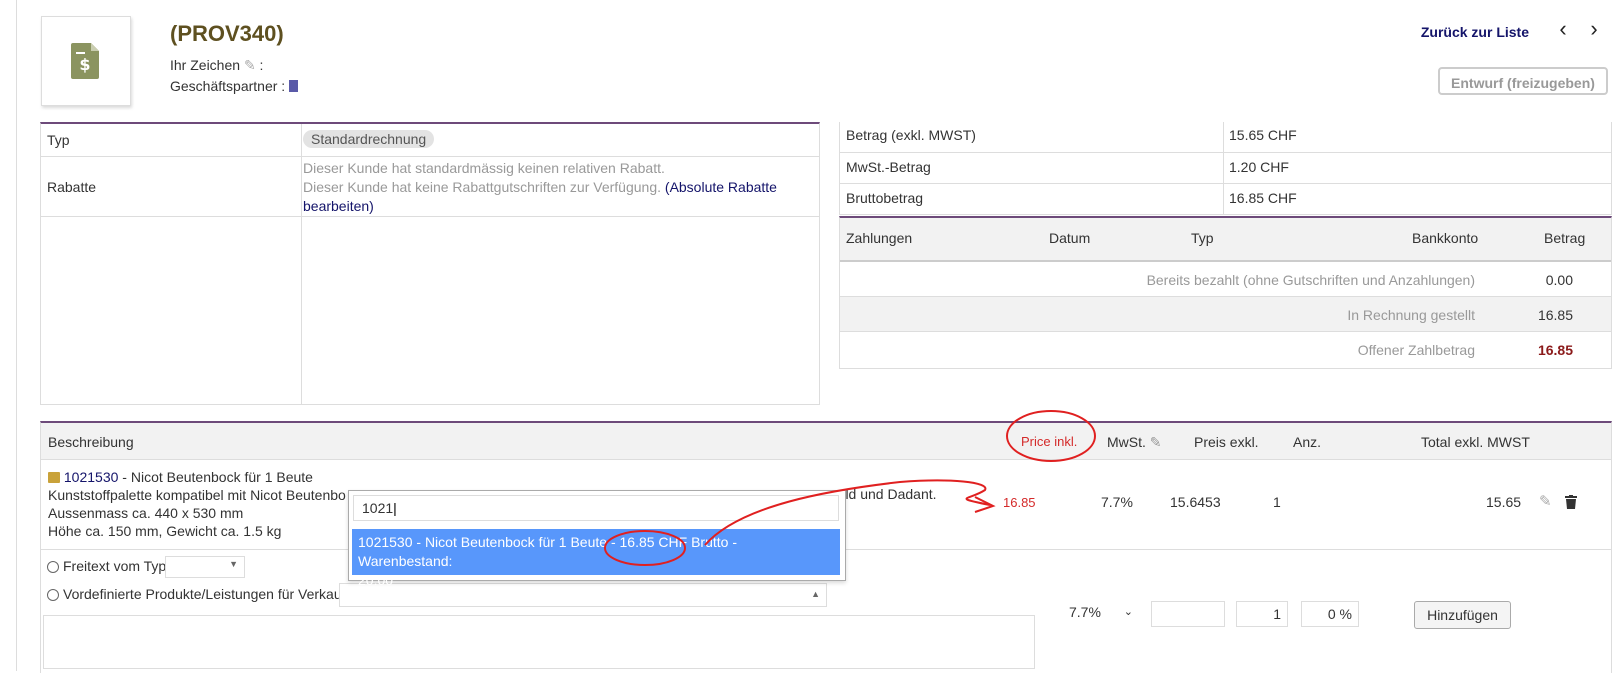 The image size is (1614, 673). What do you see at coordinates (1277, 502) in the screenshot?
I see `item-qty: 1` at bounding box center [1277, 502].